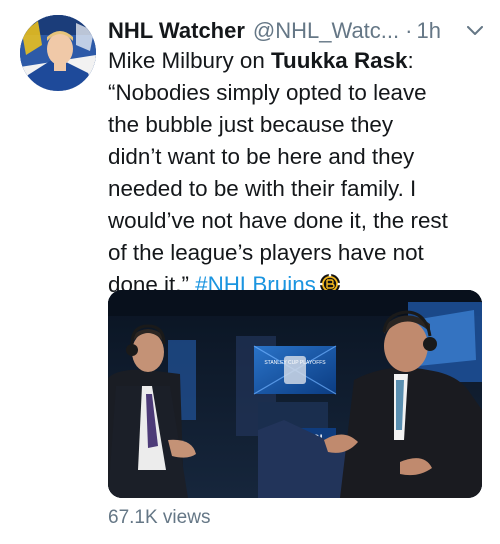 The image size is (500, 544). Describe the element at coordinates (475, 31) in the screenshot. I see `chevron-down-icon` at that location.